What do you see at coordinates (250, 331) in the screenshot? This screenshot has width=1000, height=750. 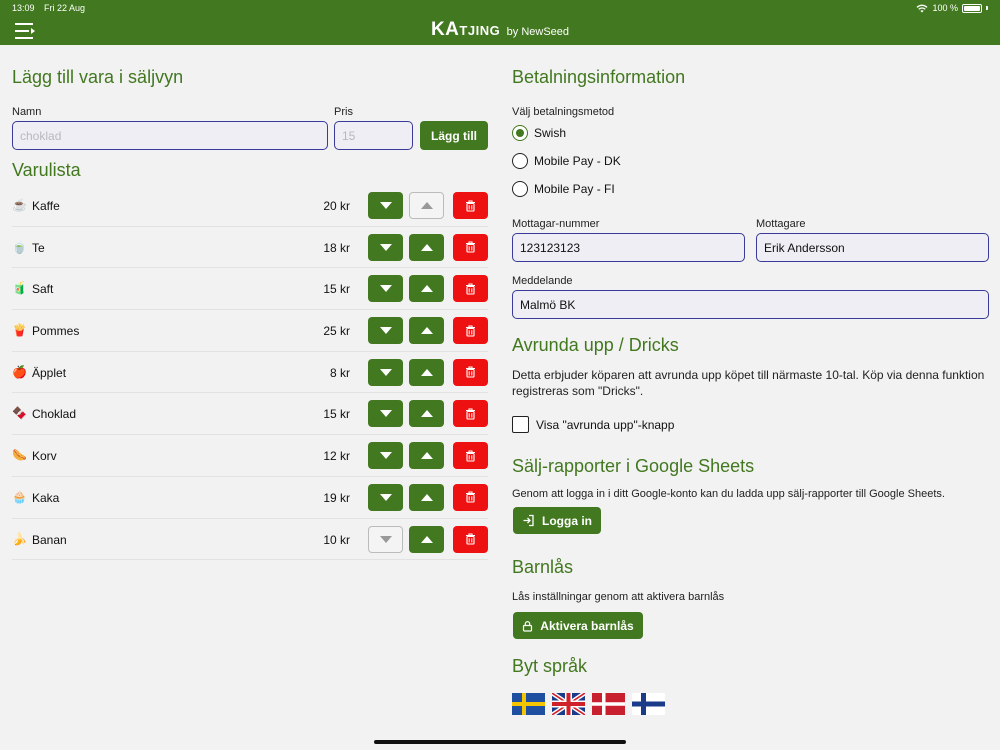 I see `list-item: 🍟 Pommes 25 kr` at bounding box center [250, 331].